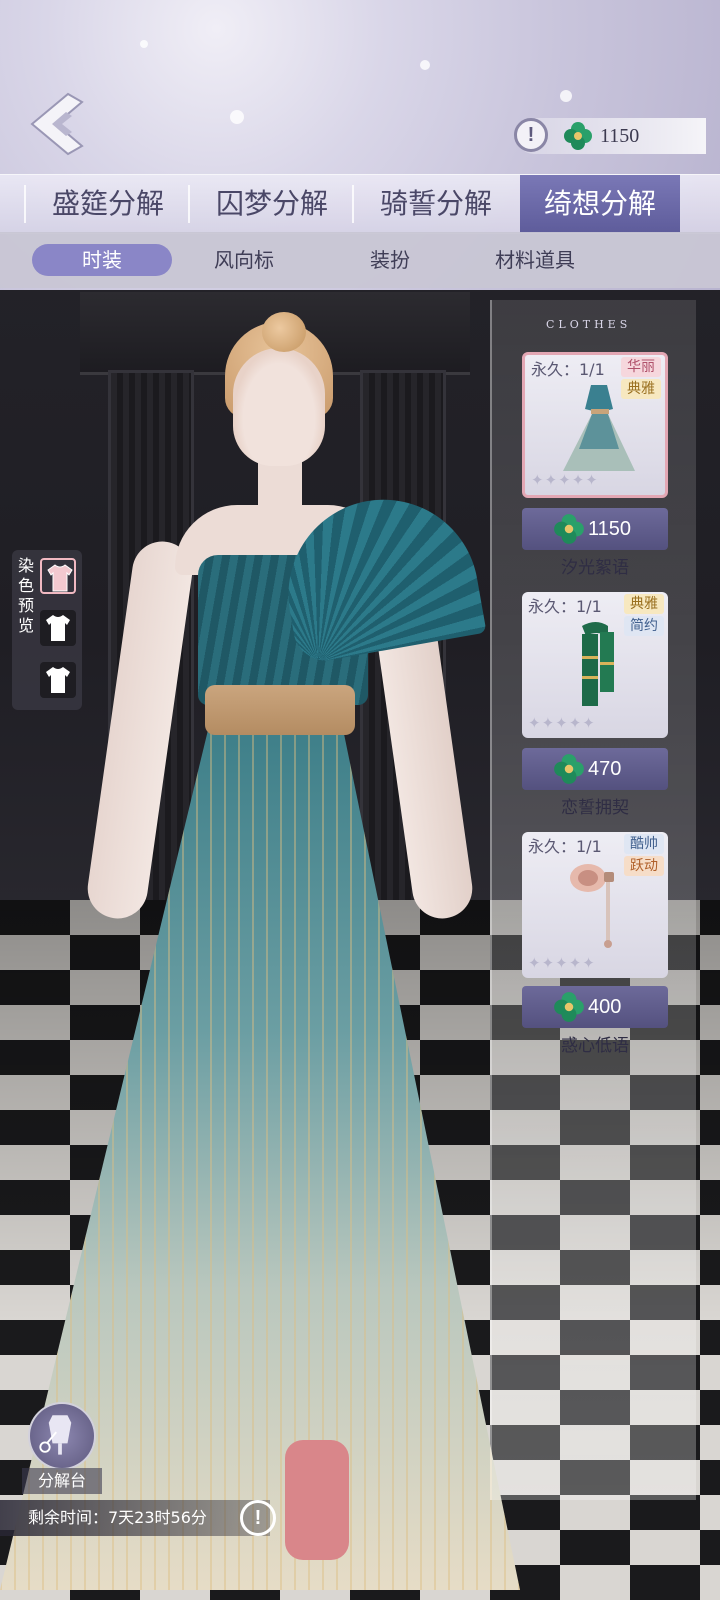  What do you see at coordinates (244, 260) in the screenshot?
I see `subtab-weathervane: 风向标` at bounding box center [244, 260].